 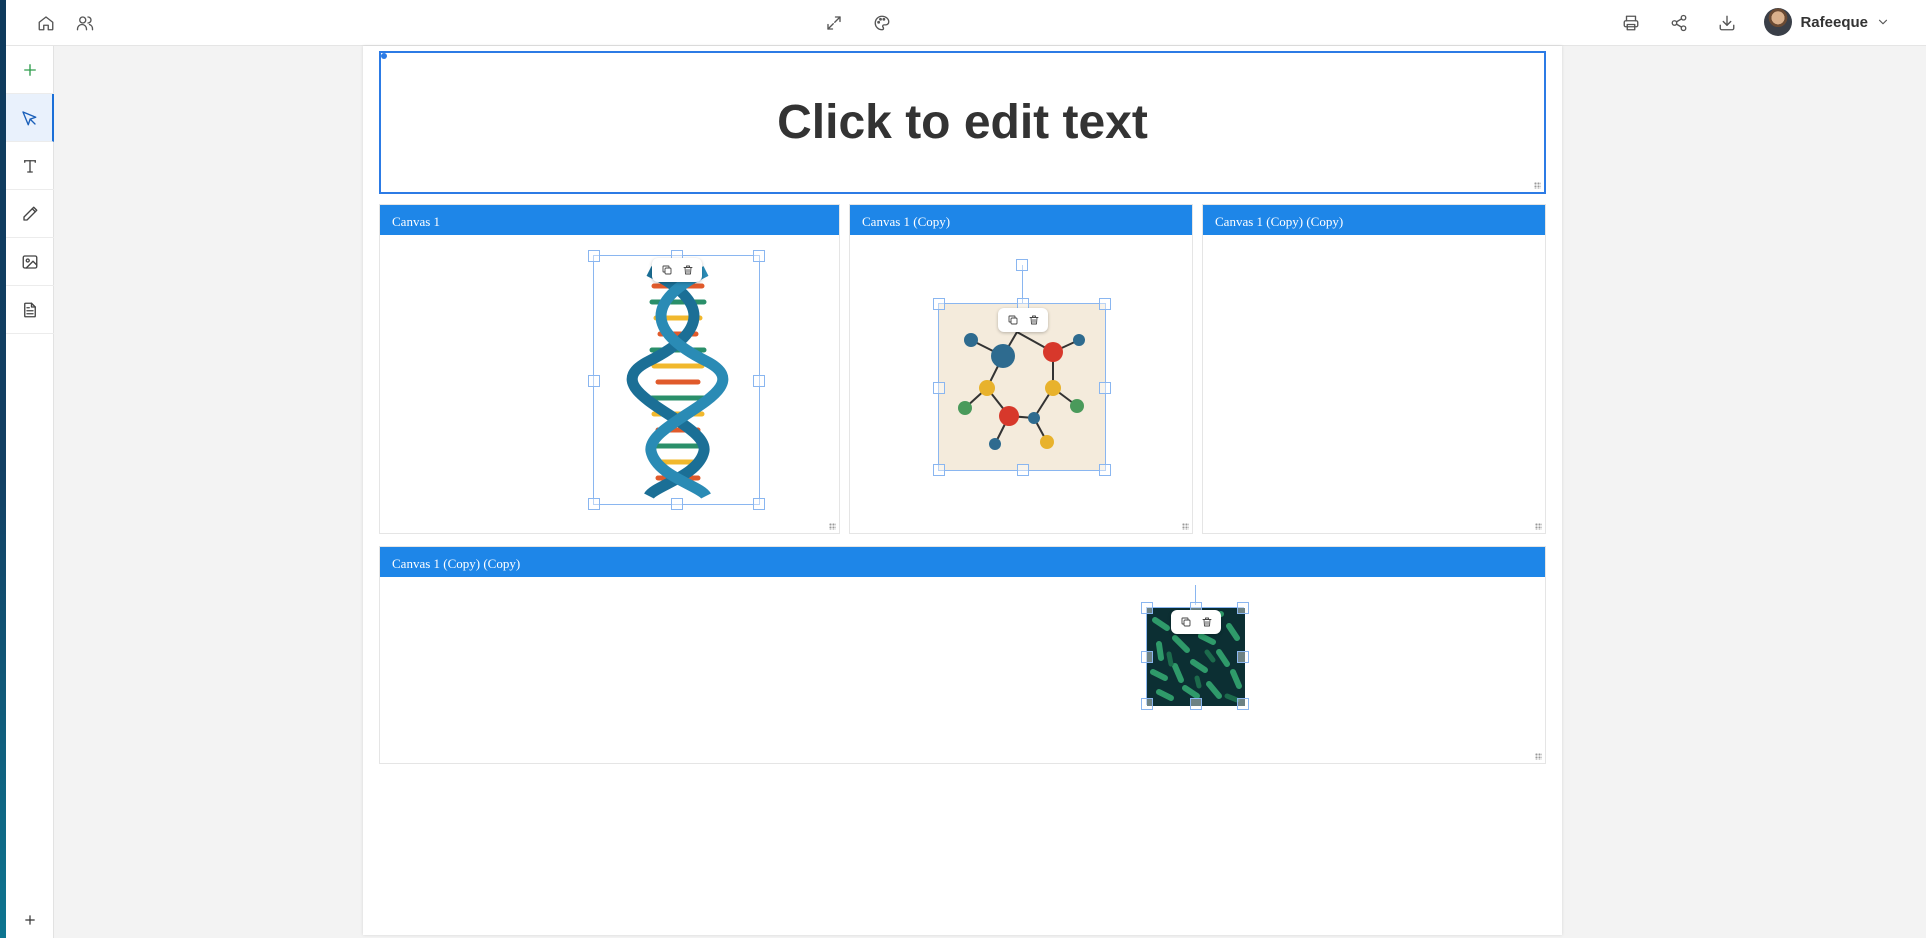 I want to click on chevron-down-icon, so click(x=1883, y=22).